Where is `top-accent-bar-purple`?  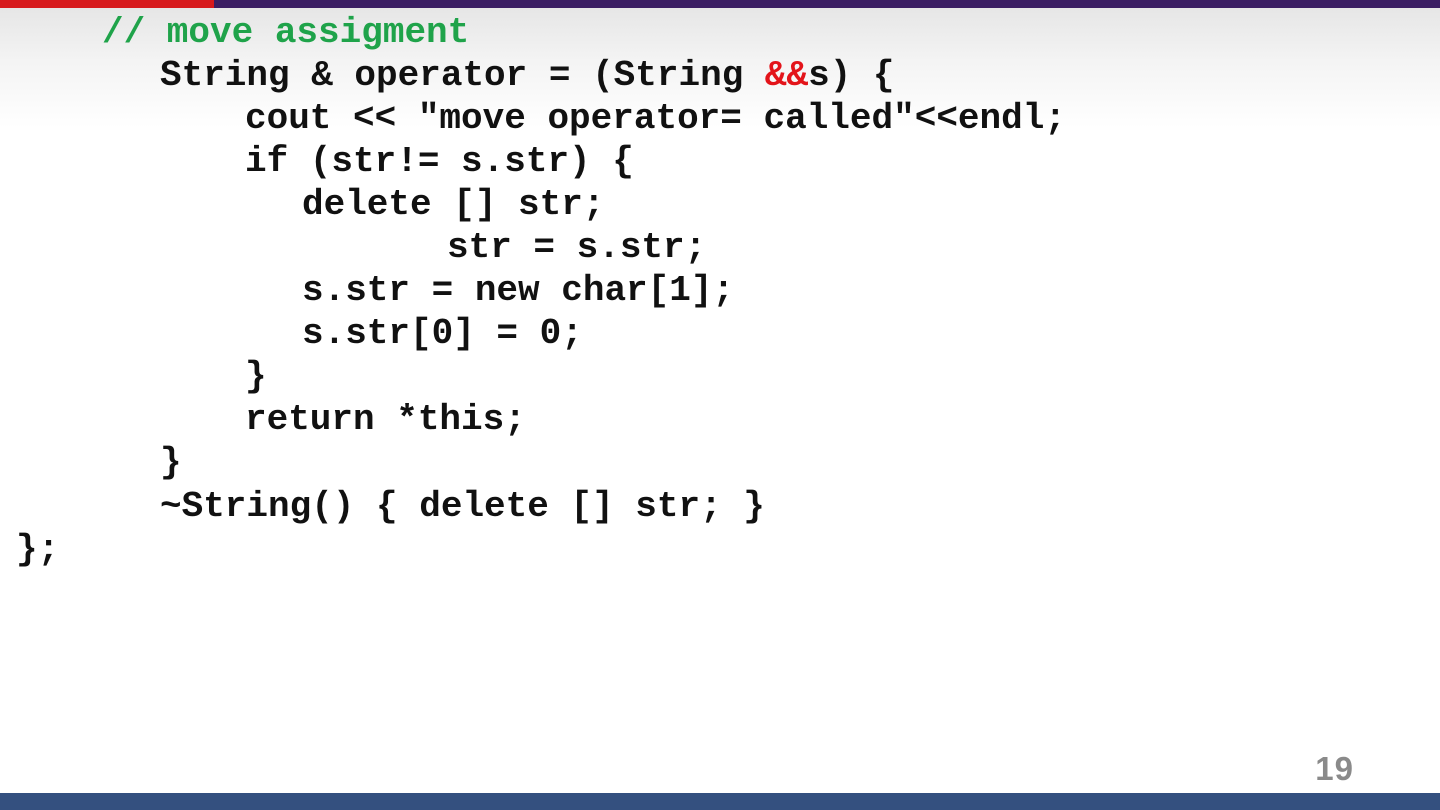 top-accent-bar-purple is located at coordinates (827, 4).